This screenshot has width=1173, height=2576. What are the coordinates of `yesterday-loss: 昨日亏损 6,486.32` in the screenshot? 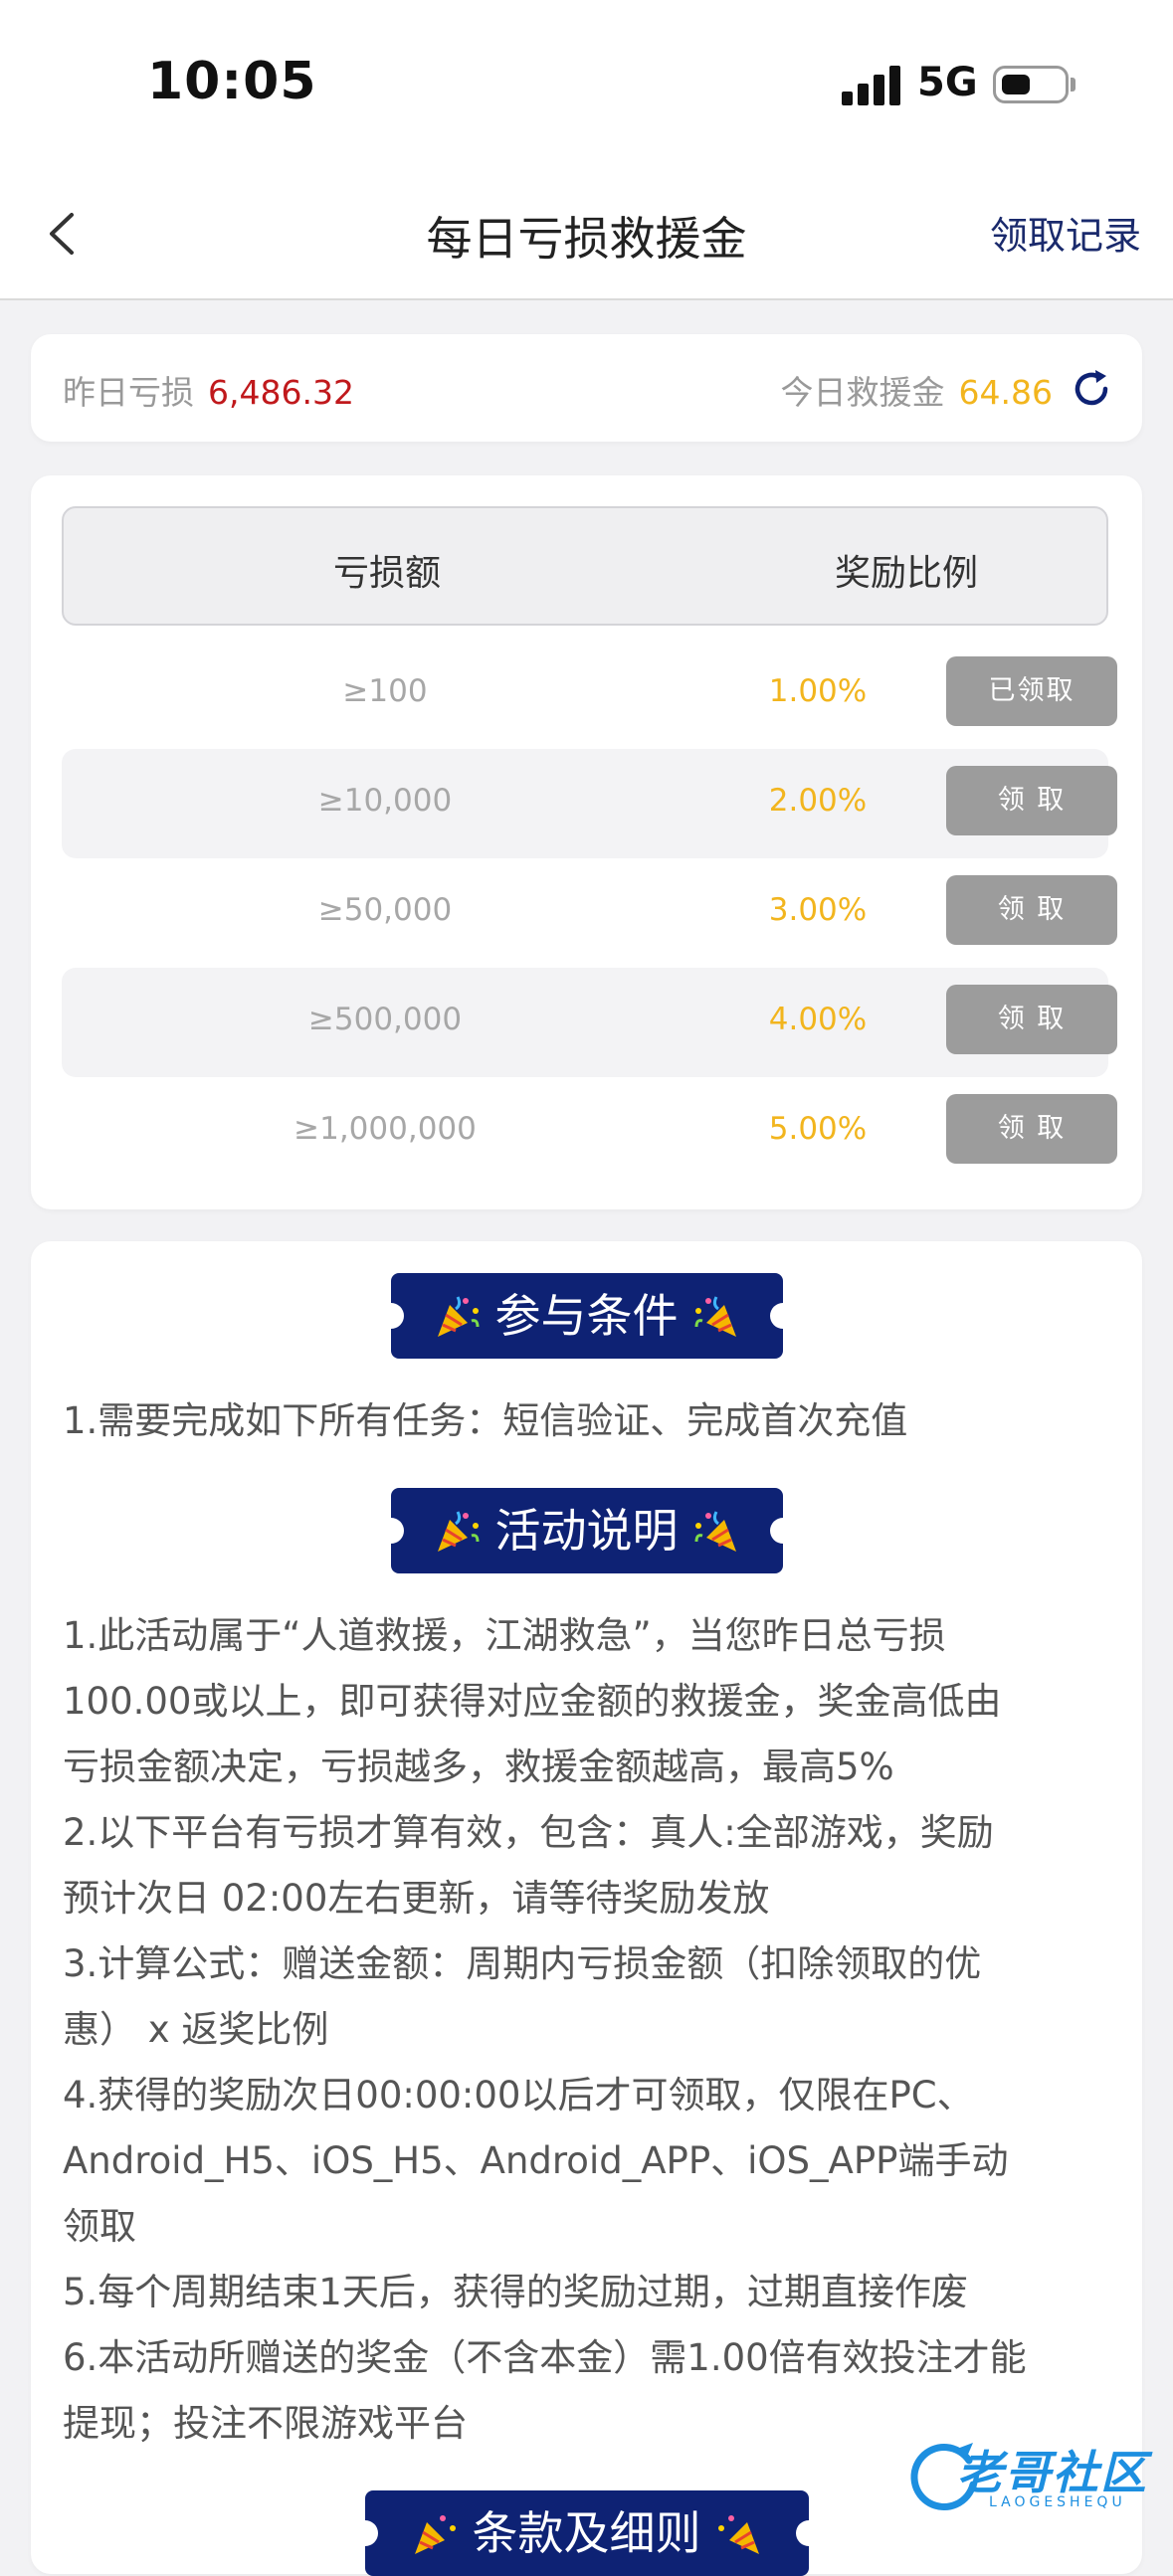 It's located at (208, 390).